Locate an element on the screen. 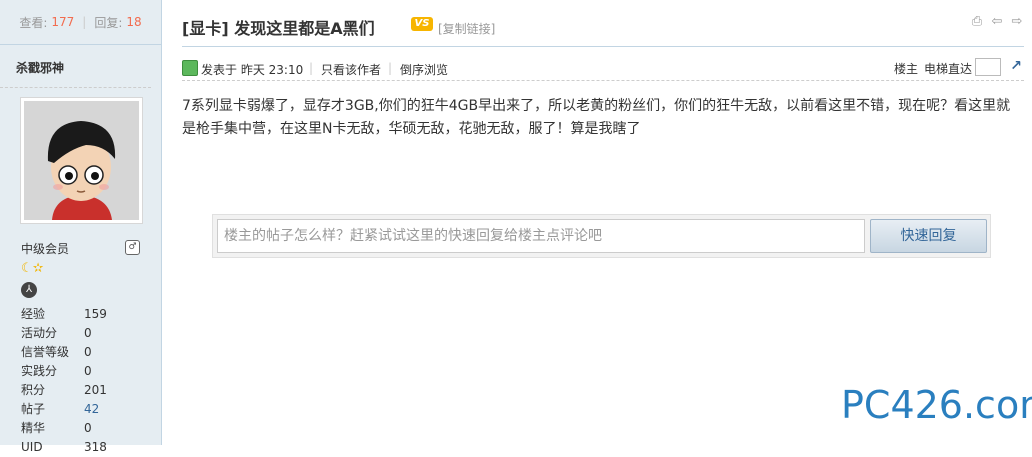  site-watermark-logo: PC426.com is located at coordinates (936, 405).